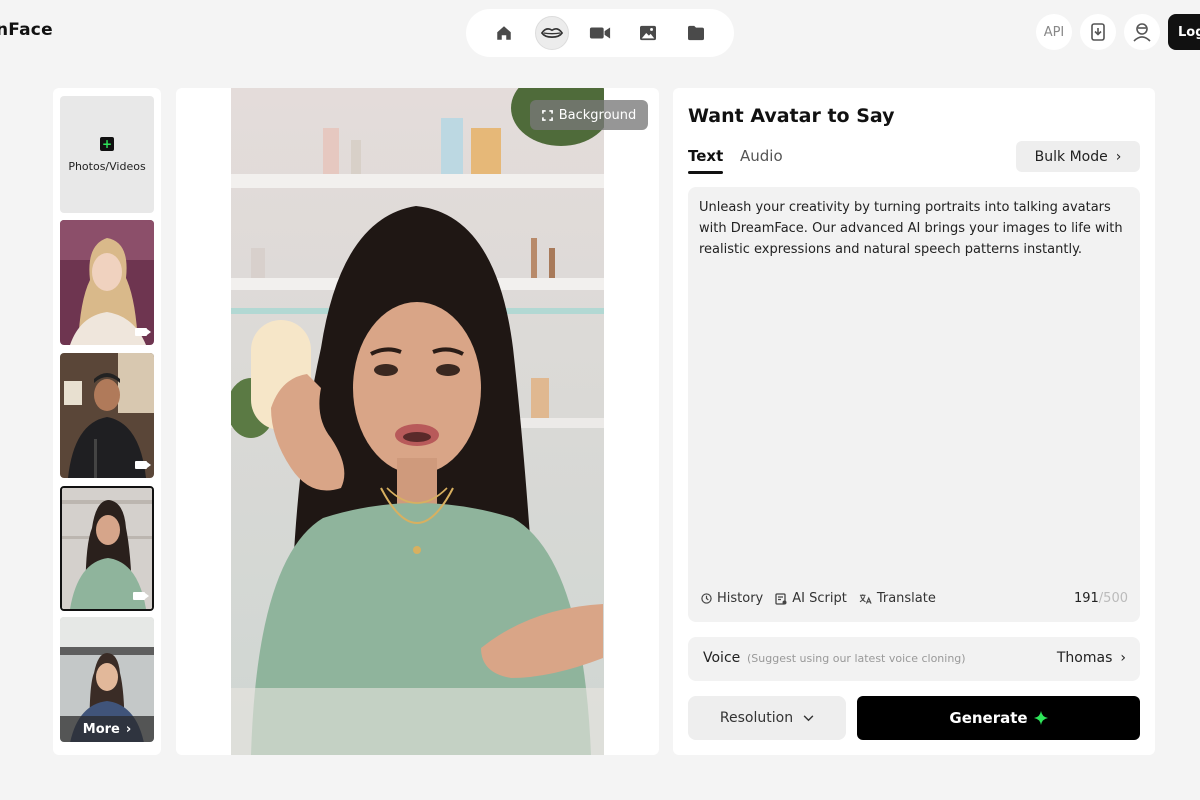 This screenshot has height=800, width=1200. What do you see at coordinates (1113, 598) in the screenshot?
I see `character-max: /500` at bounding box center [1113, 598].